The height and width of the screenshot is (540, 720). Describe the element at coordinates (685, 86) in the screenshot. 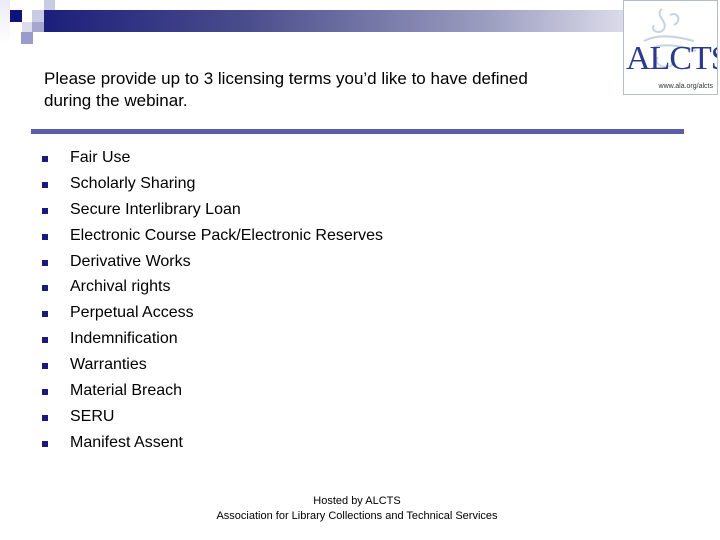

I see `logo-url: www.ala.org/alcts` at that location.